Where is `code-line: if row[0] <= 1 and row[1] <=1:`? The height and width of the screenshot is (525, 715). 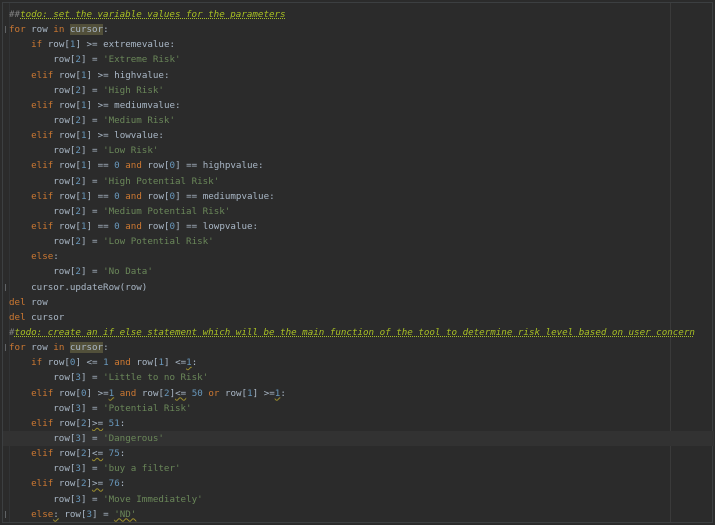
code-line: if row[0] <= 1 and row[1] <=1: is located at coordinates (358, 362).